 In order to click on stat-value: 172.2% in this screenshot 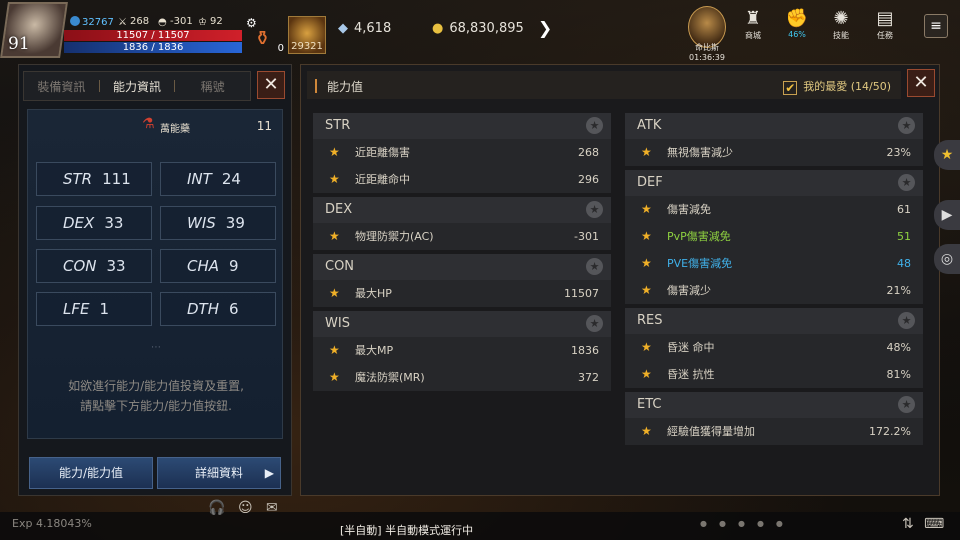, I will do `click(890, 431)`.